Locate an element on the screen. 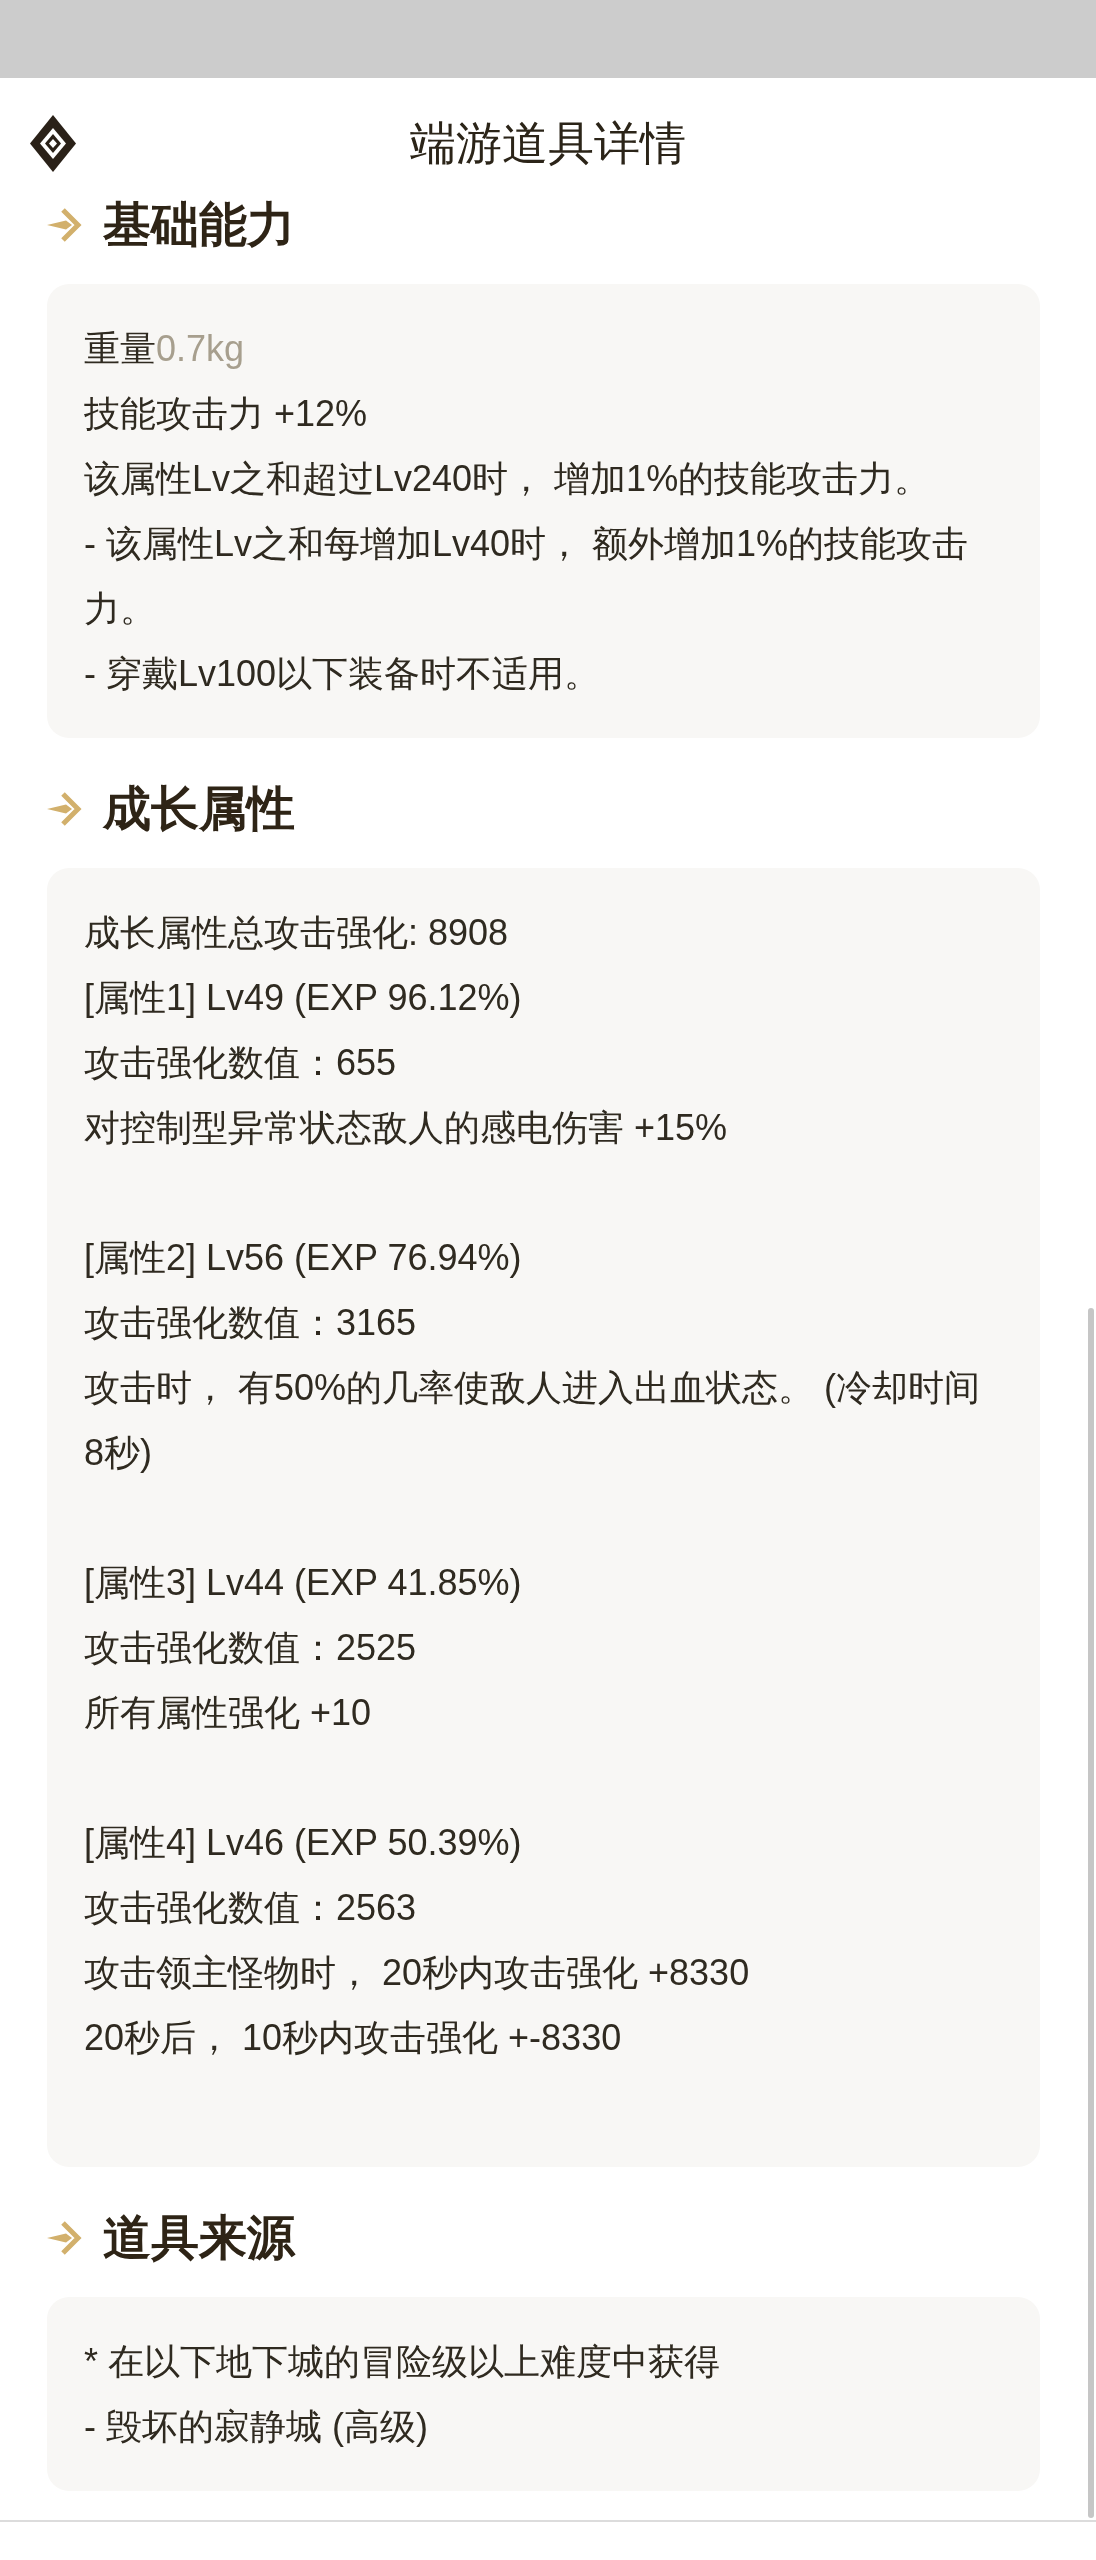 The image size is (1096, 2560). scrollbar-thumb is located at coordinates (1091, 1913).